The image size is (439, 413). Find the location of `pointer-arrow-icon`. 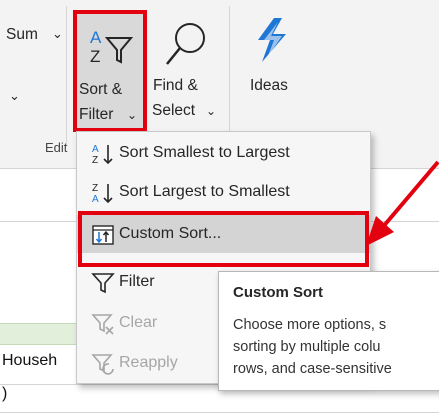

pointer-arrow-icon is located at coordinates (402, 203).